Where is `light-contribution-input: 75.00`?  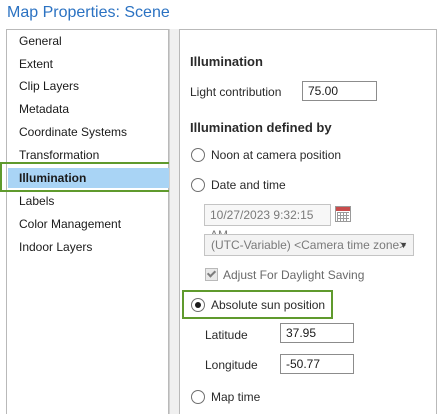
light-contribution-input: 75.00 is located at coordinates (339, 91).